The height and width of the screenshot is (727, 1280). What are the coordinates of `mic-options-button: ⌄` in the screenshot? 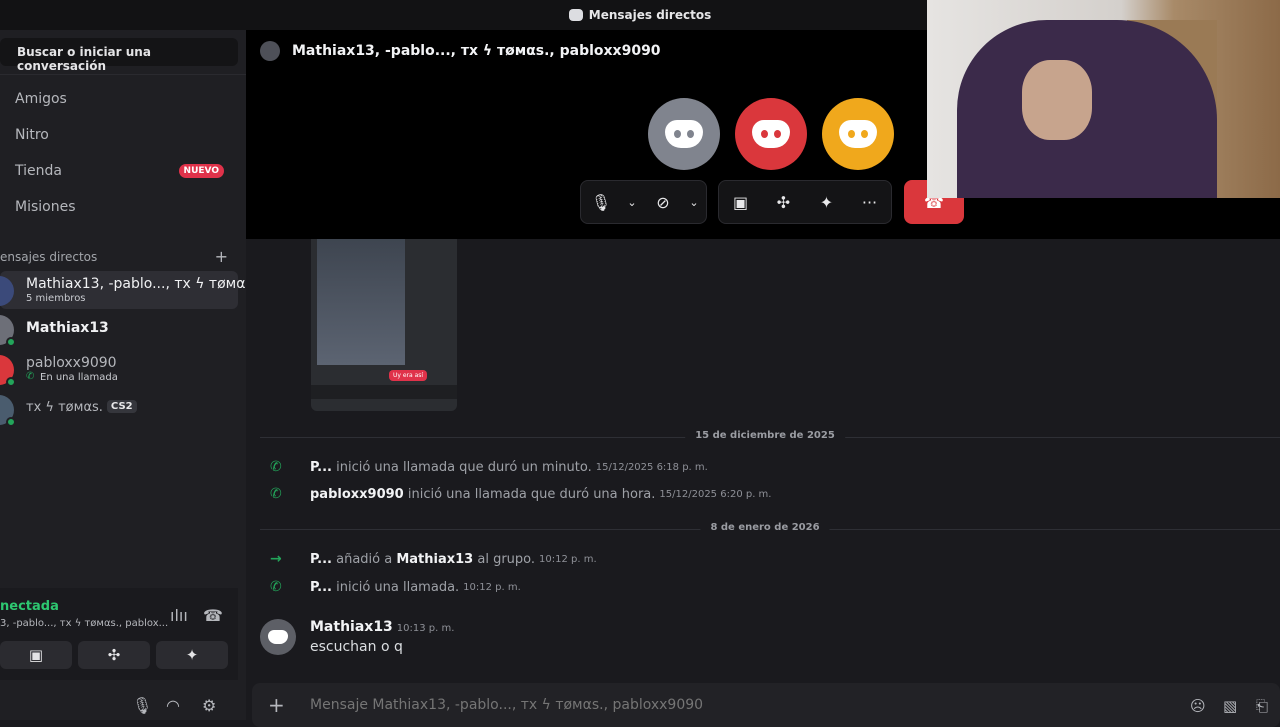 It's located at (632, 202).